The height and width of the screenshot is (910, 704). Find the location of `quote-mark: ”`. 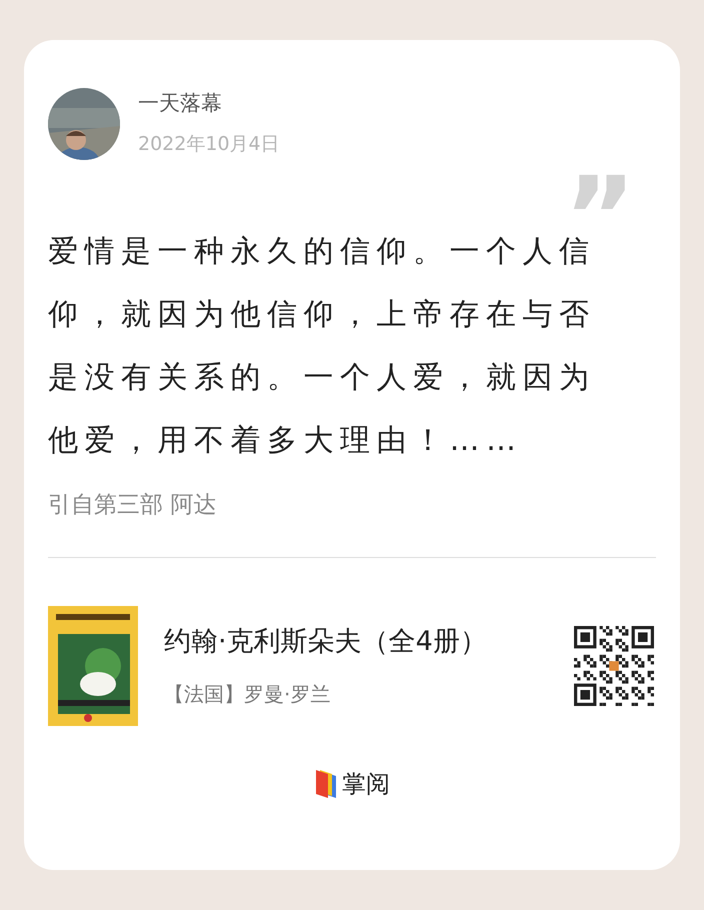

quote-mark: ” is located at coordinates (600, 192).